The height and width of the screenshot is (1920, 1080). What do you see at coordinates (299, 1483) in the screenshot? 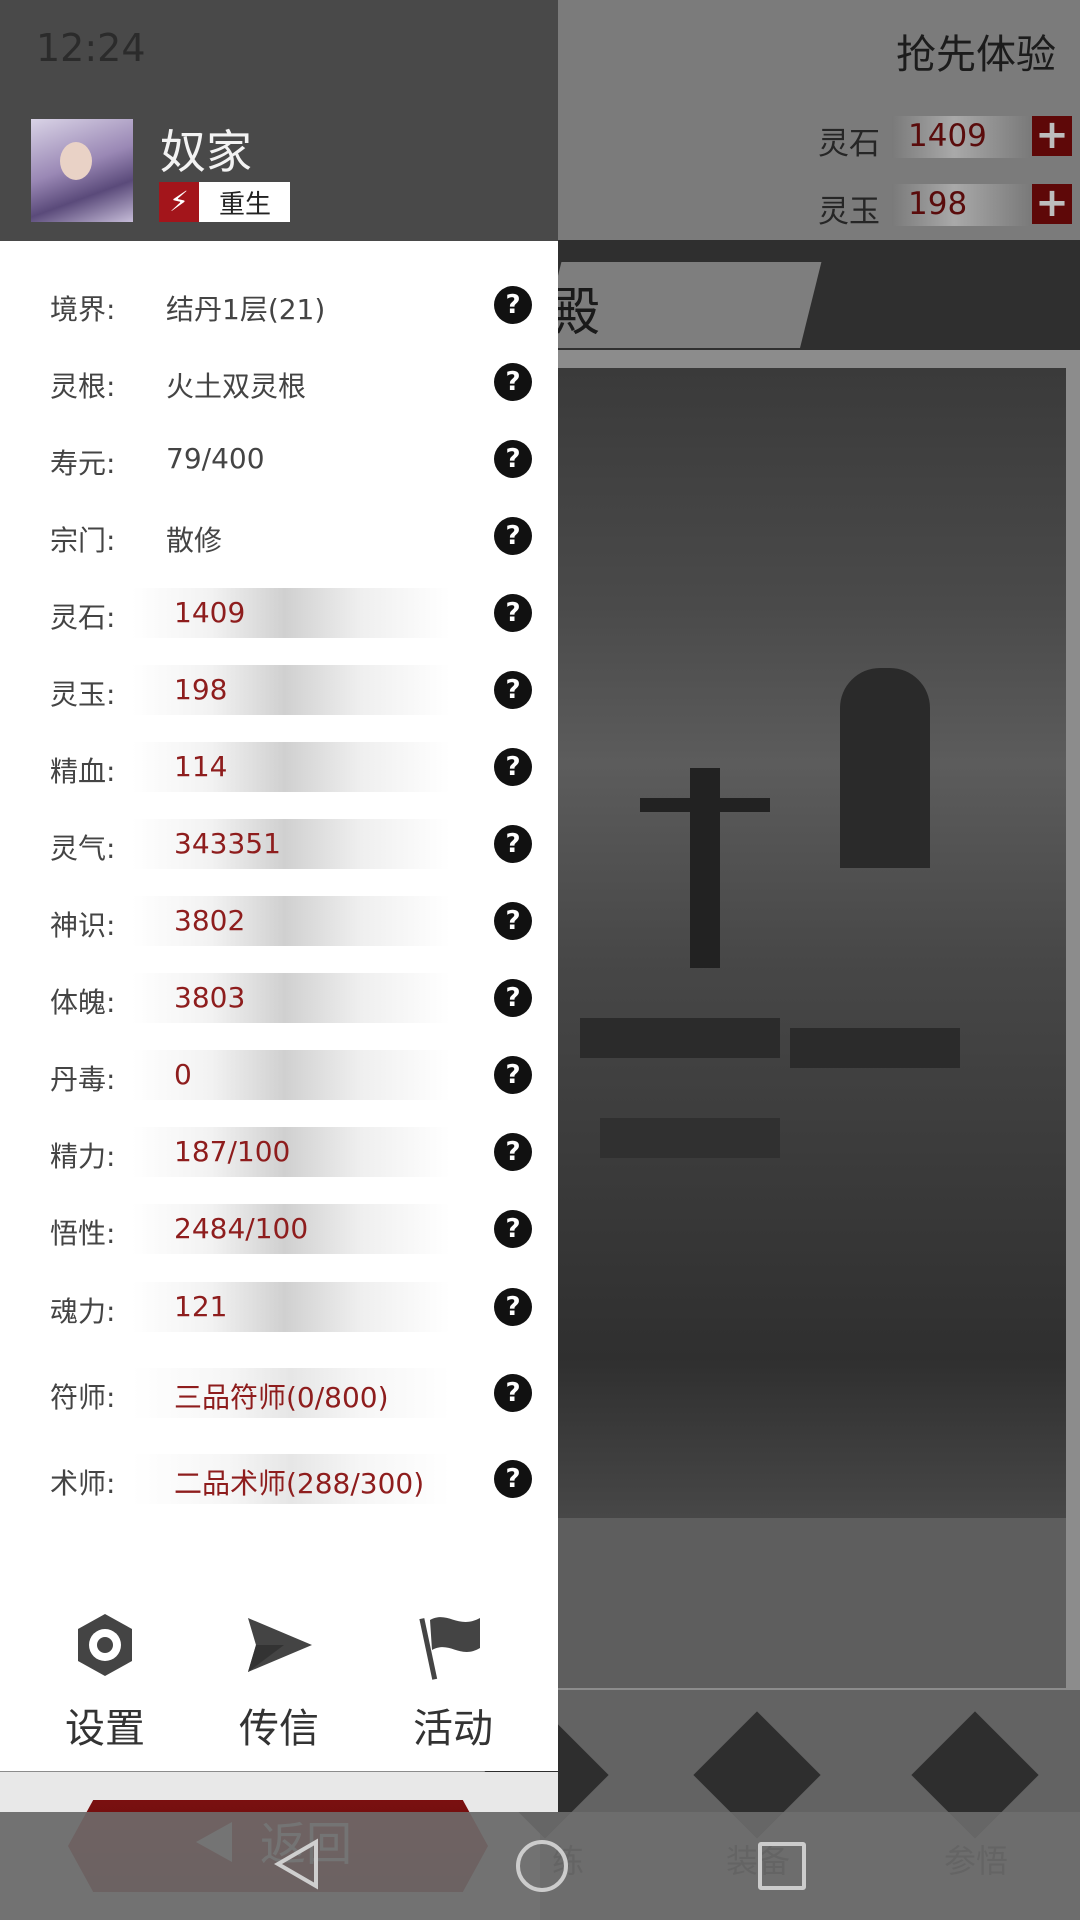
I see `stat-value: 二品术师(288/300)` at bounding box center [299, 1483].